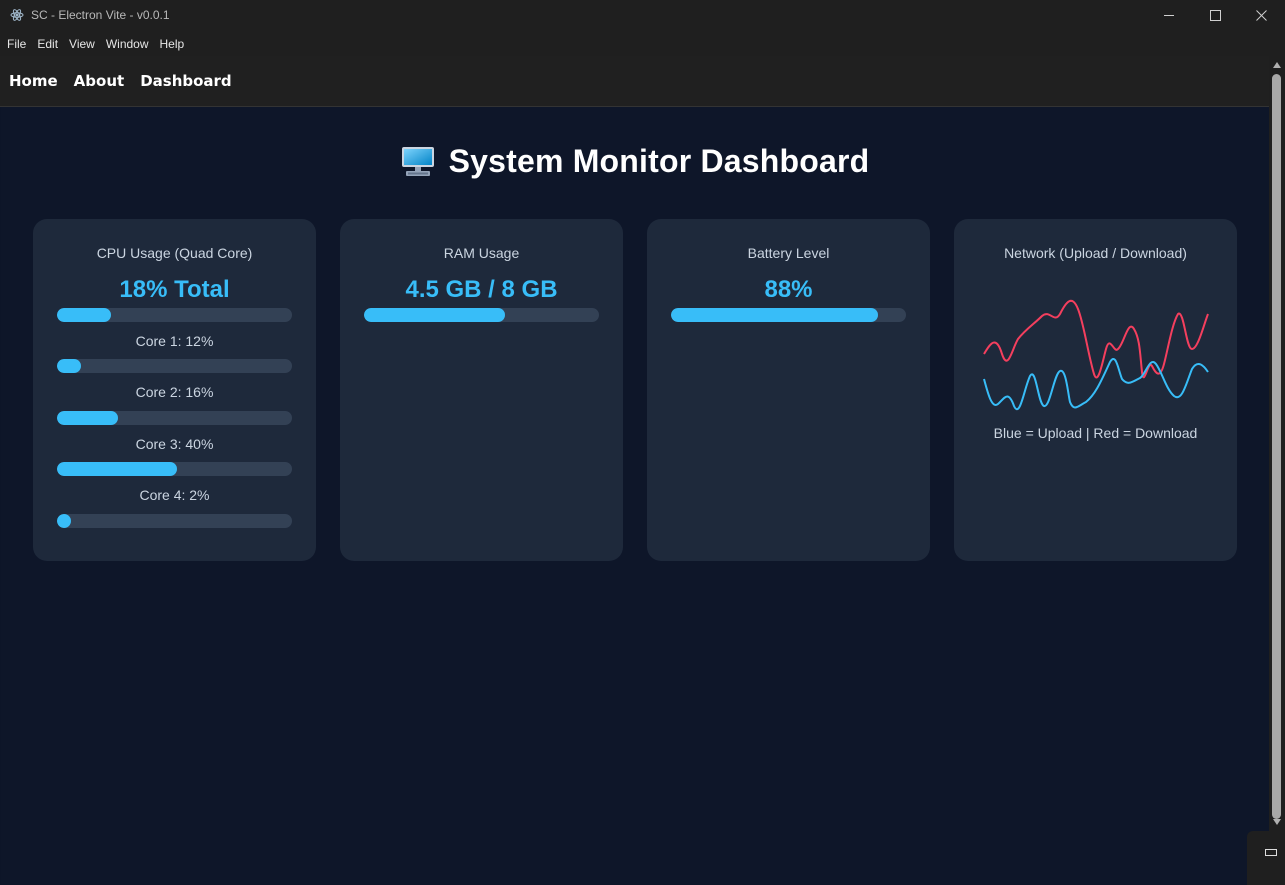 This screenshot has width=1285, height=885. I want to click on cpu-total-value: 18% Total, so click(174, 289).